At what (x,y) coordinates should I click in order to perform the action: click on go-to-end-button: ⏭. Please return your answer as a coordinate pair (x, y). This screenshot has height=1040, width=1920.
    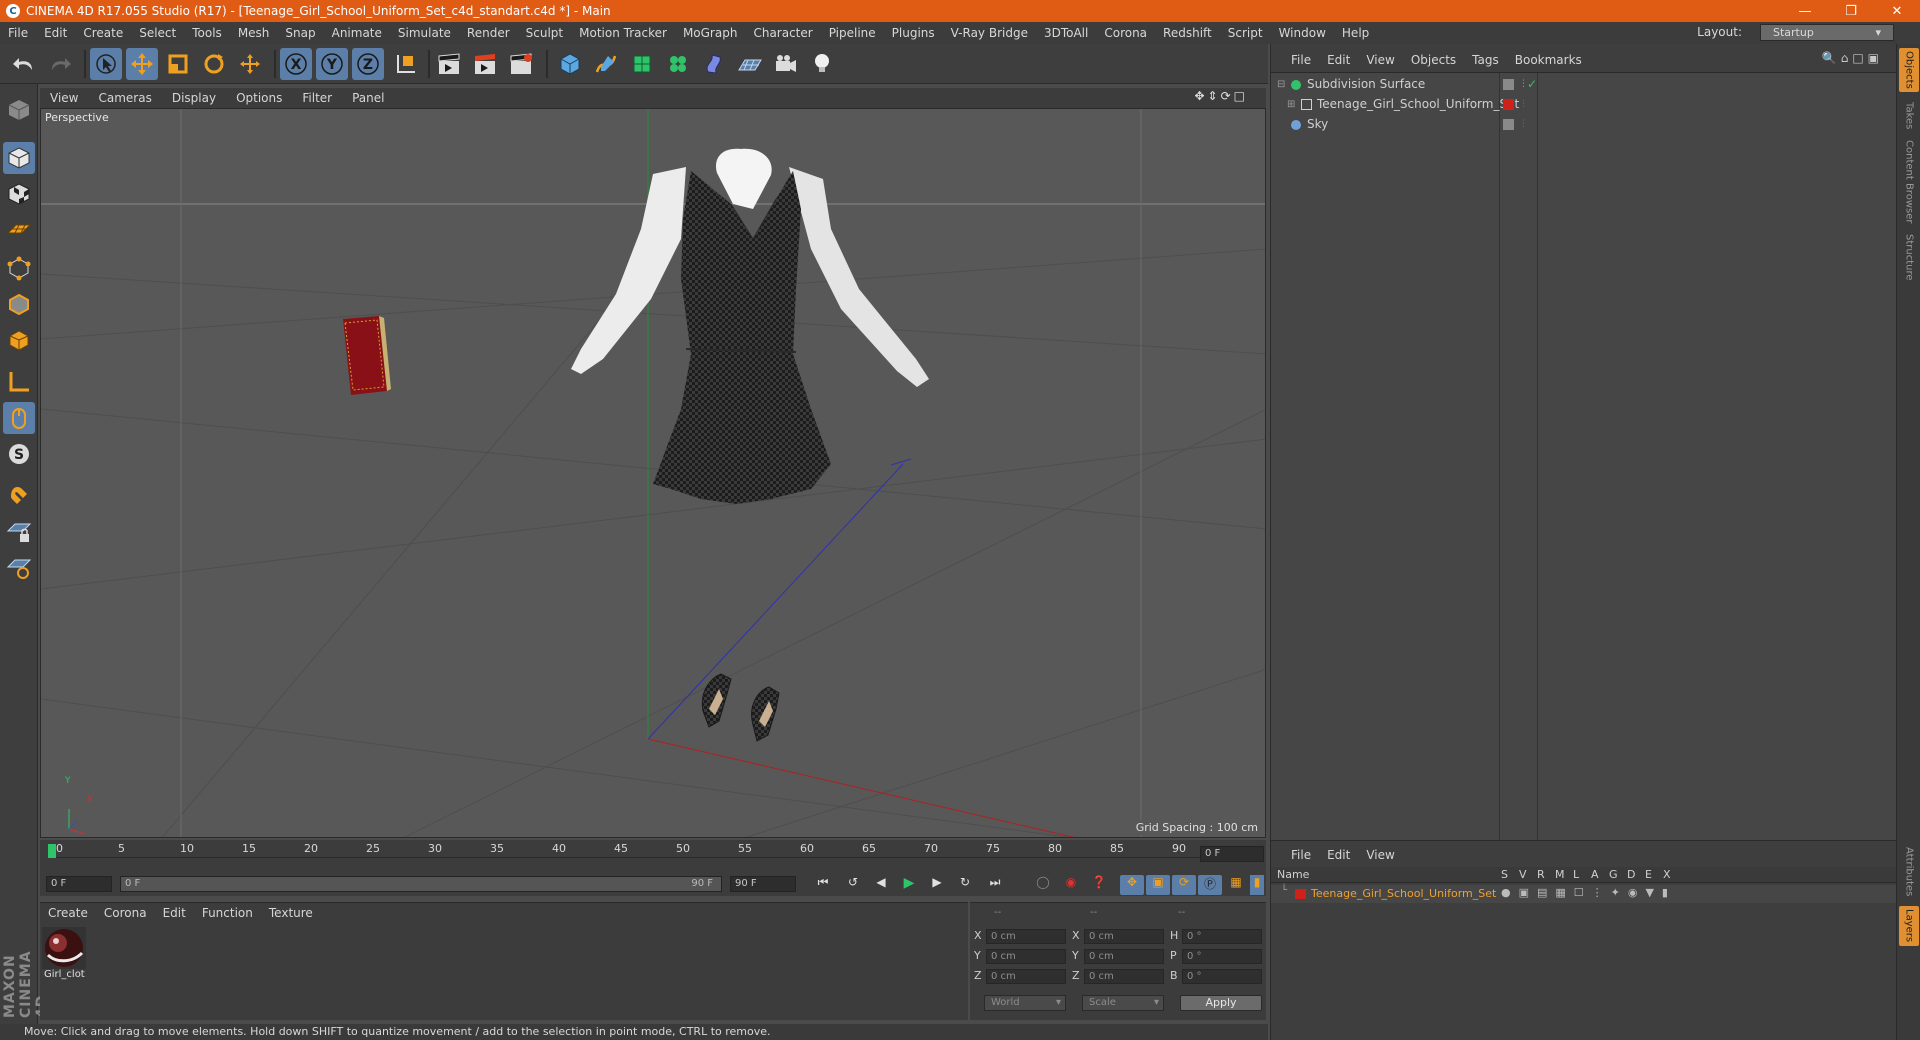
    Looking at the image, I should click on (995, 885).